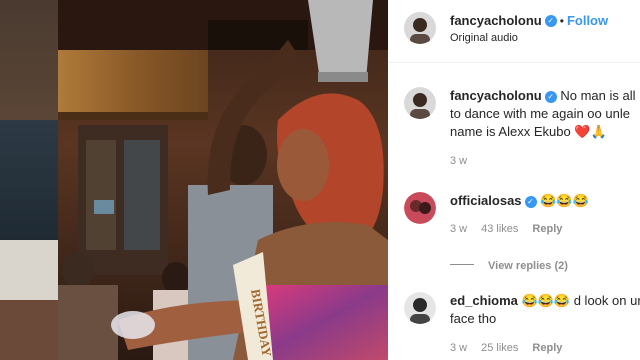 This screenshot has width=640, height=360. What do you see at coordinates (540, 113) in the screenshot?
I see `caption-line-2: to dance with me again oo unle` at bounding box center [540, 113].